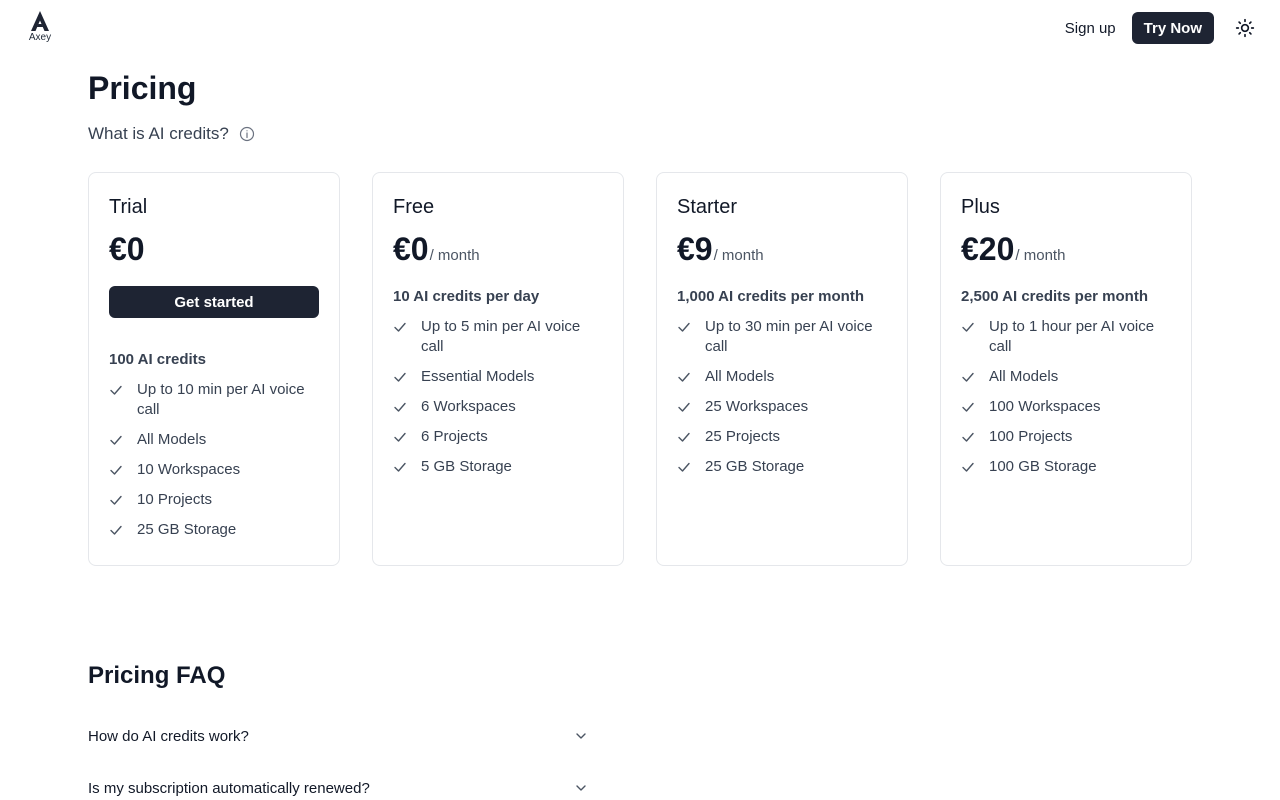  I want to click on feature-text: 100 GB Storage, so click(1043, 466).